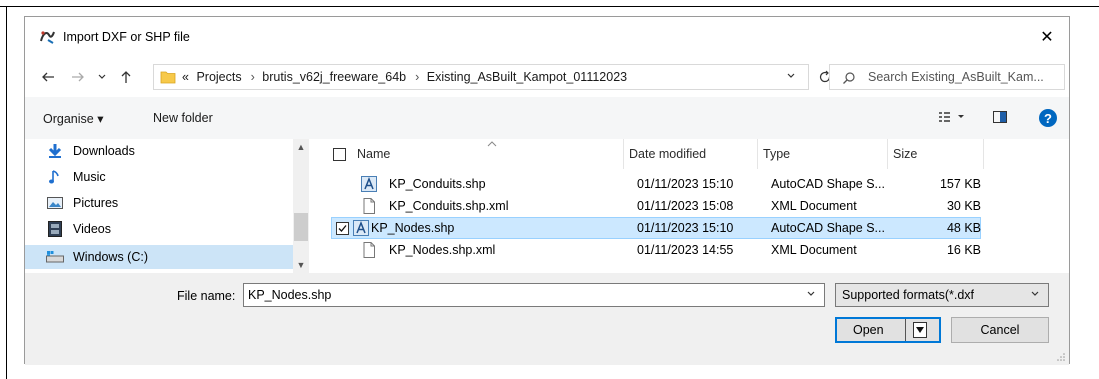 This screenshot has height=379, width=1099. I want to click on sidebar-item-label: Music, so click(89, 177).